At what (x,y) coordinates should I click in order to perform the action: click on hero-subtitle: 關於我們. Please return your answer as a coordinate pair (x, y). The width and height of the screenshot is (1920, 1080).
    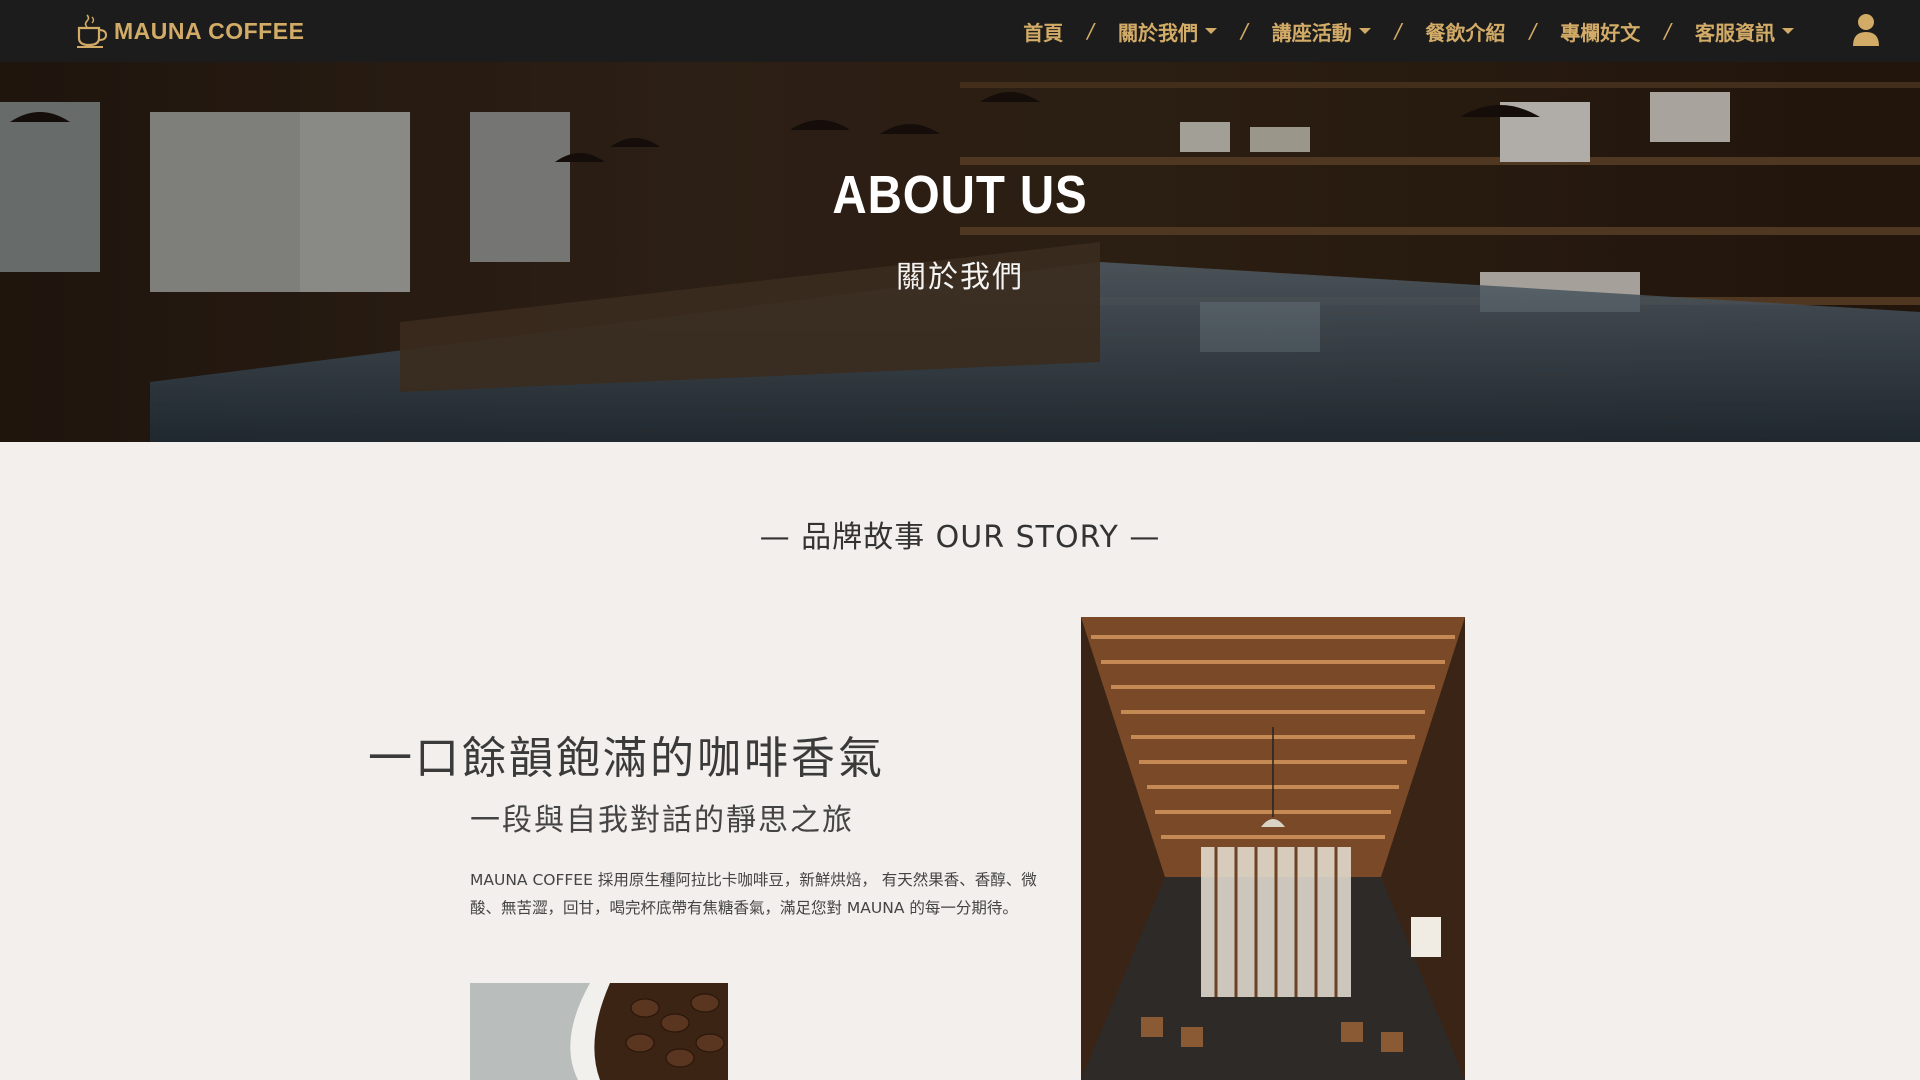
    Looking at the image, I should click on (960, 277).